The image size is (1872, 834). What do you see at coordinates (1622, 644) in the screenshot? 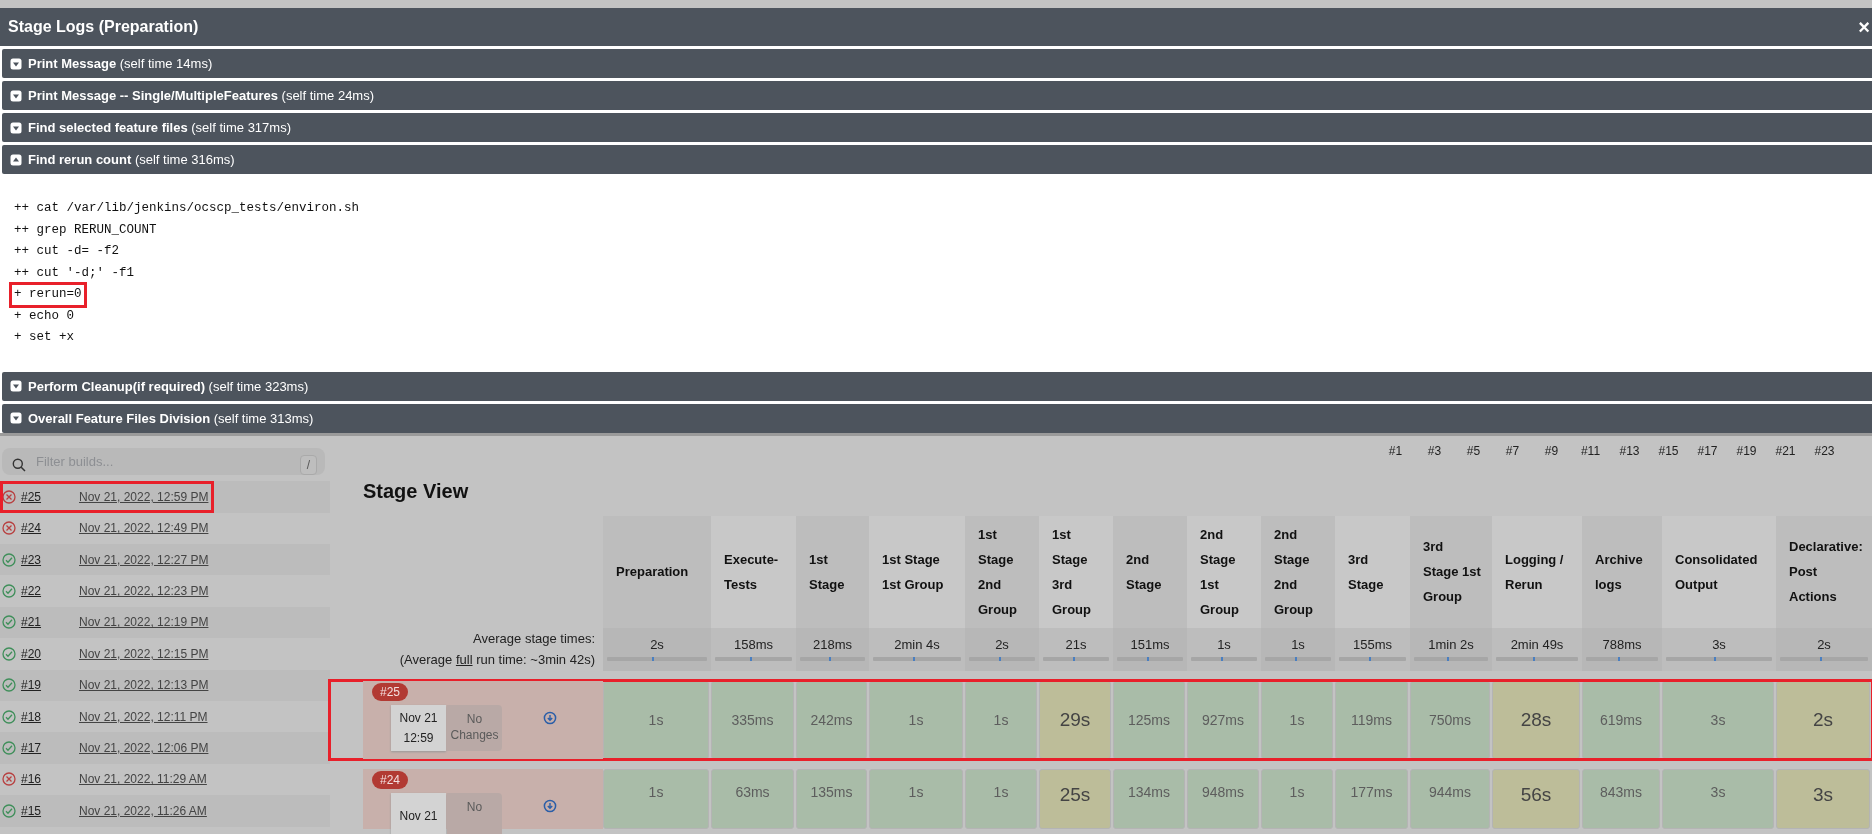
I see `average-time: 788ms` at bounding box center [1622, 644].